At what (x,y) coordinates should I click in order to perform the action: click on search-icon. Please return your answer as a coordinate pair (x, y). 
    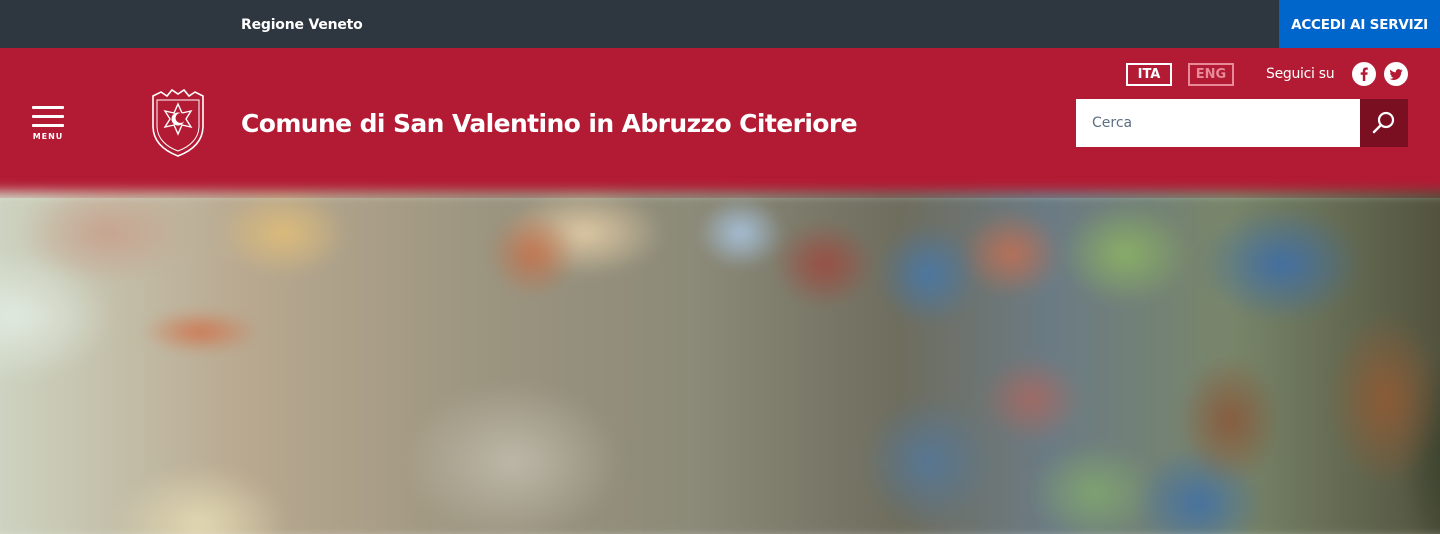
    Looking at the image, I should click on (1383, 122).